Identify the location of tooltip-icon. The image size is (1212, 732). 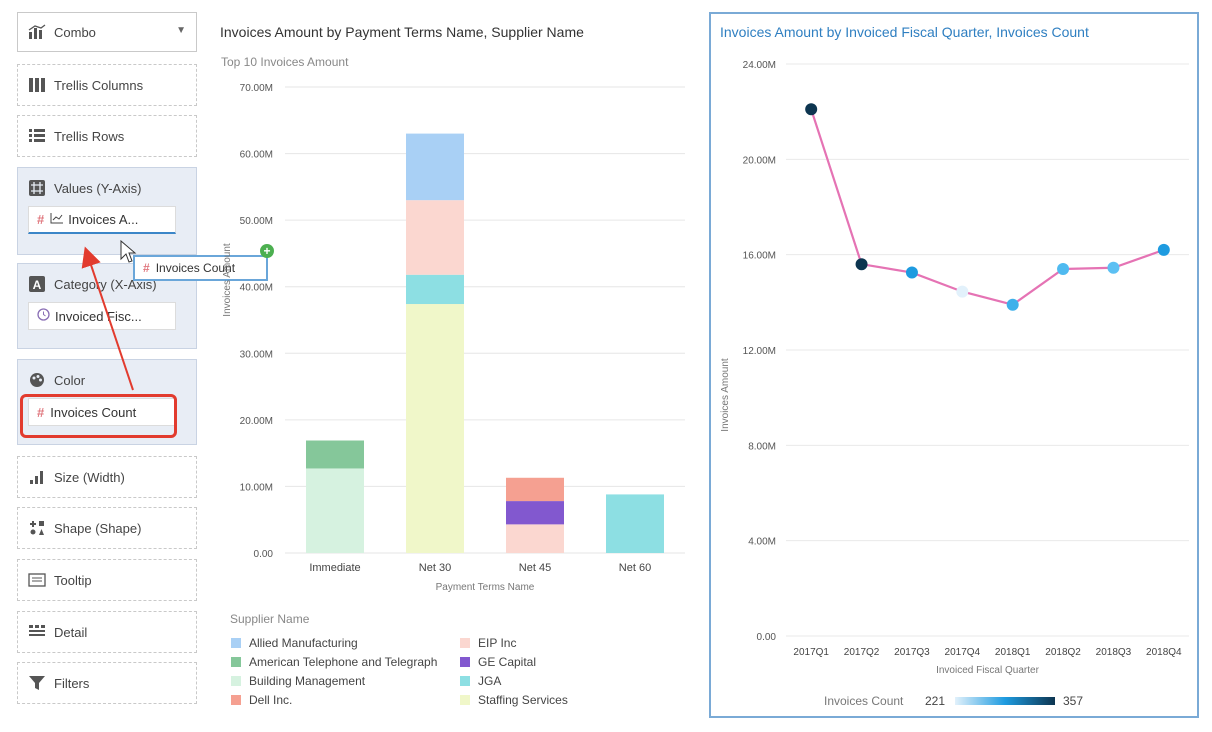
(37, 580).